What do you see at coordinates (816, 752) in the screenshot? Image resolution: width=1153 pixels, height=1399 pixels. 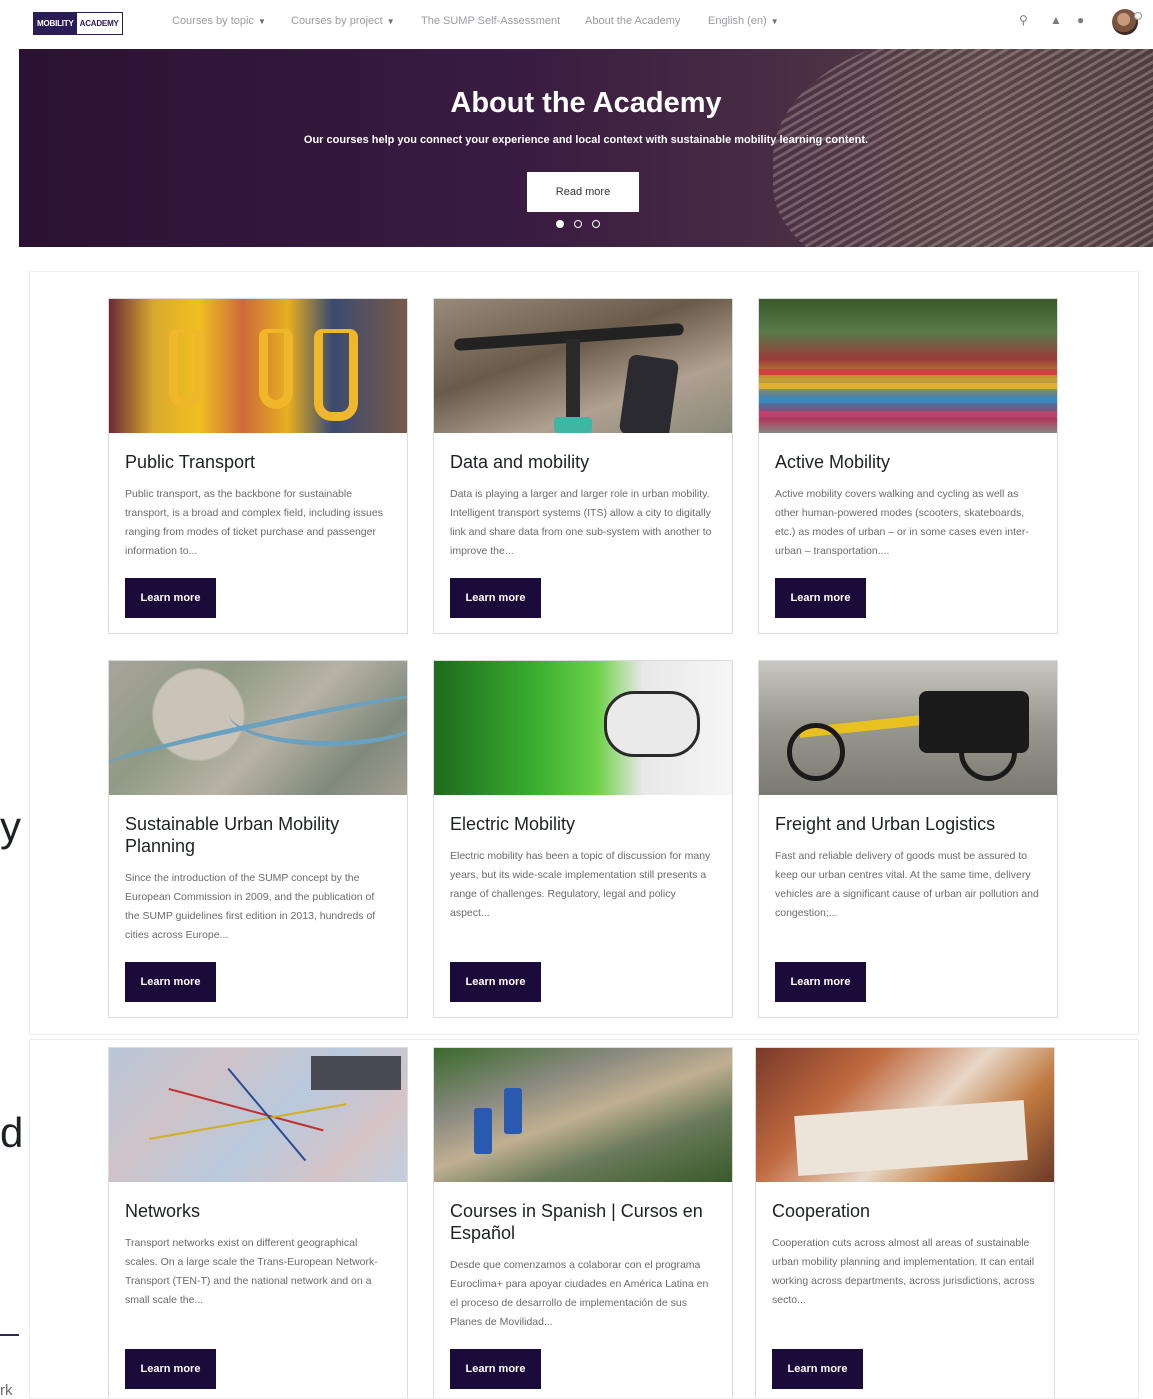 I see `bike-wheel` at bounding box center [816, 752].